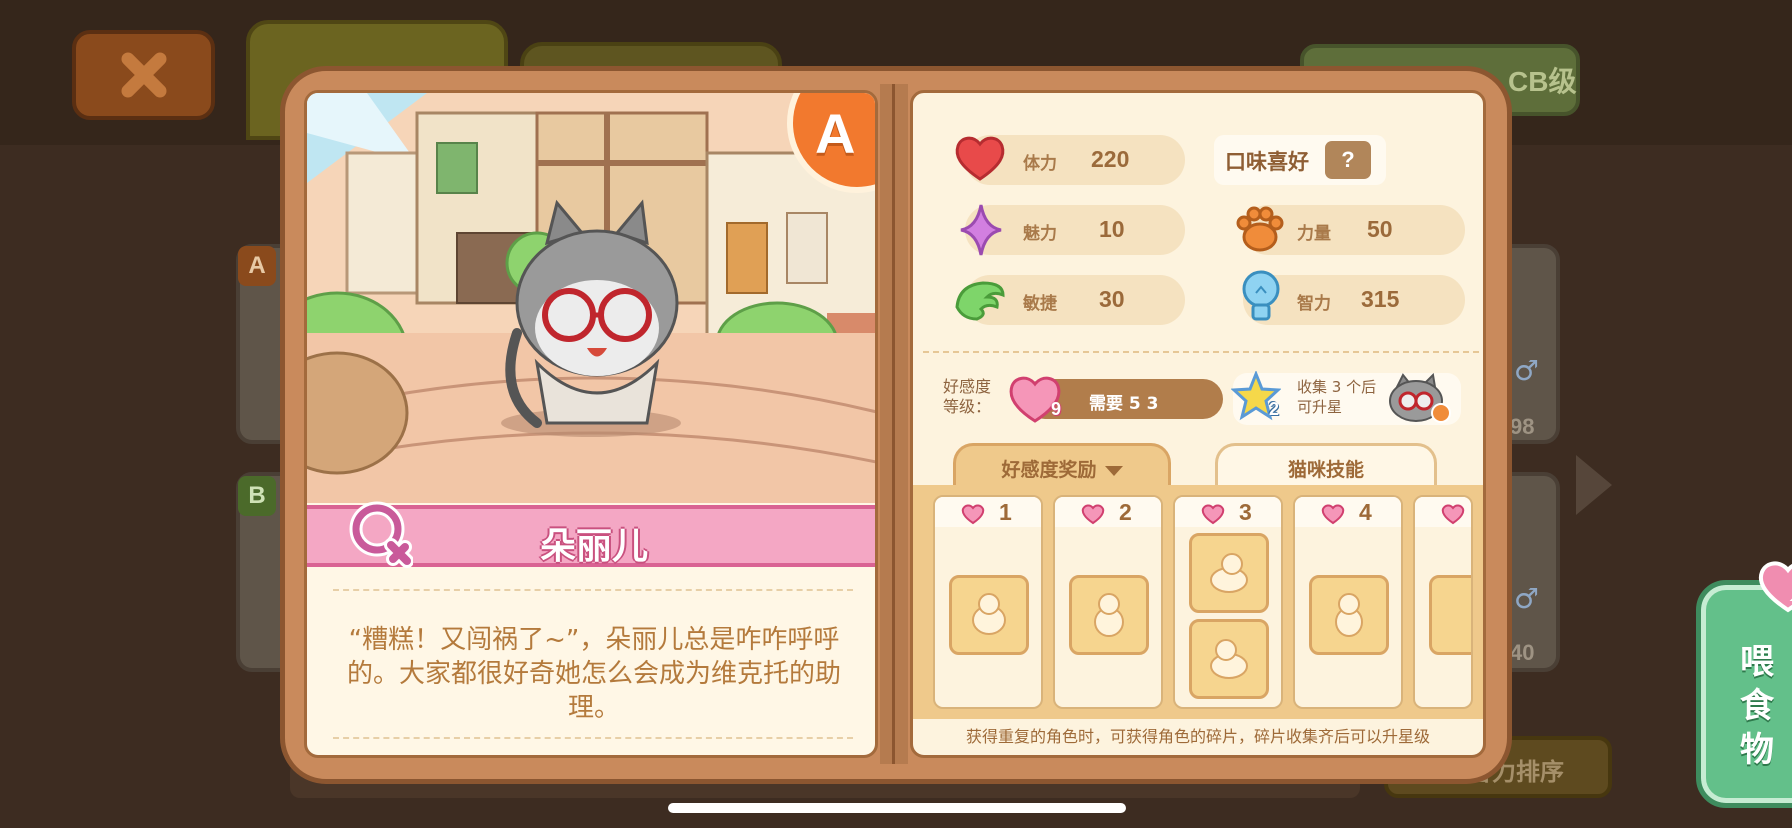 Image resolution: width=1792 pixels, height=828 pixels. What do you see at coordinates (1420, 398) in the screenshot?
I see `character-avatar-icon` at bounding box center [1420, 398].